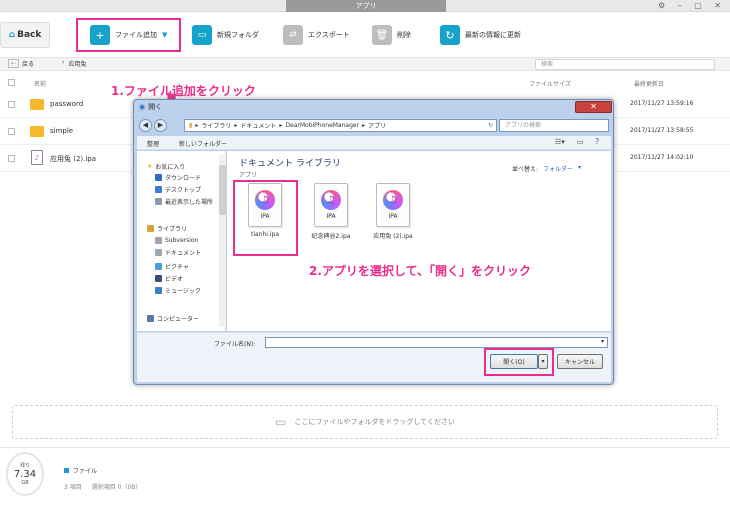 Image resolution: width=730 pixels, height=510 pixels. I want to click on footer-counts: 3 項目 選択項目 0（0B）, so click(102, 486).